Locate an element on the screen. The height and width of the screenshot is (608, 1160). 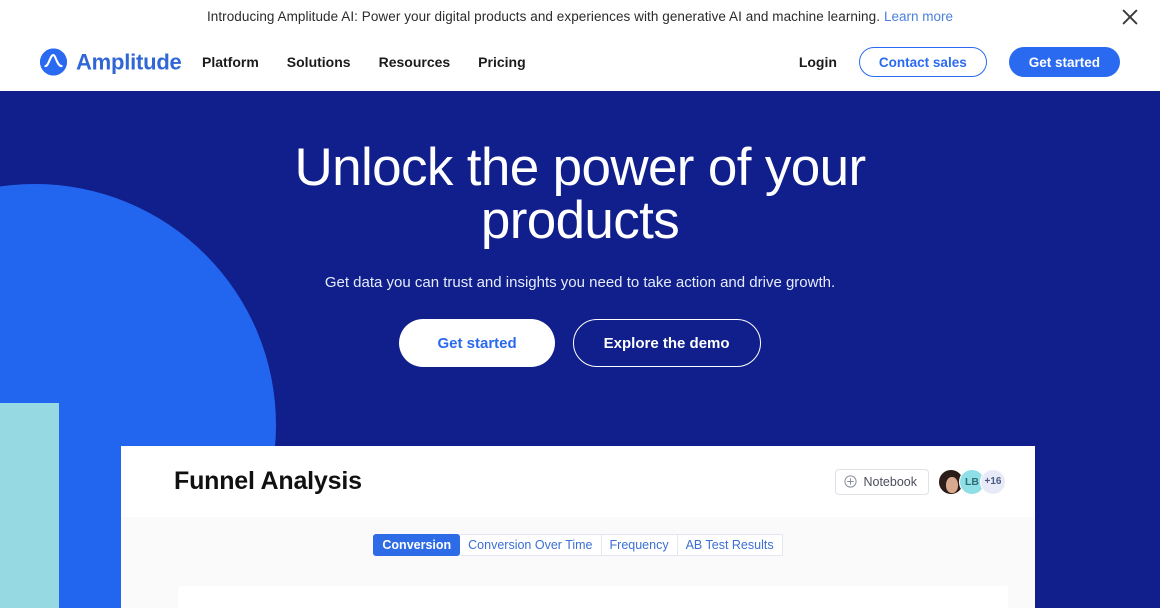
announcement-learn-more-link: Learn more is located at coordinates (918, 16).